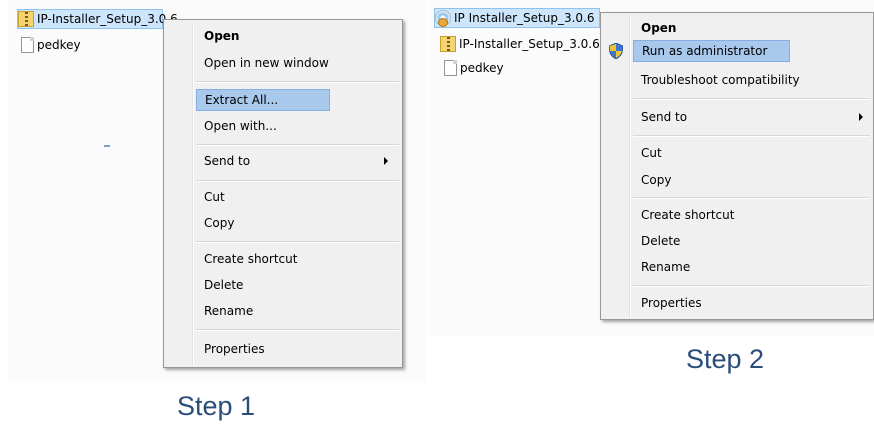 The image size is (874, 427). I want to click on step2-file-ip-installer-zip: IP-Installer_Setup_3.0.6, so click(520, 44).